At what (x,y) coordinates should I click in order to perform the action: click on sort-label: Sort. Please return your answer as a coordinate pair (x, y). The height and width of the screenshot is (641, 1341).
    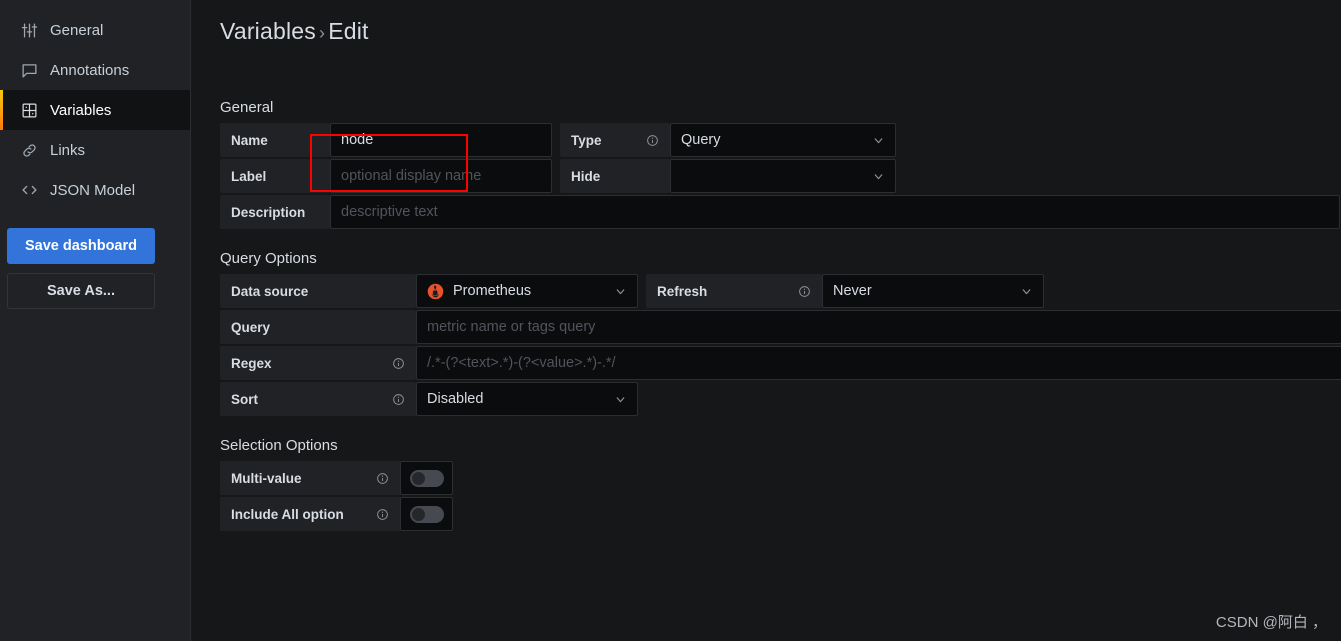
    Looking at the image, I should click on (318, 399).